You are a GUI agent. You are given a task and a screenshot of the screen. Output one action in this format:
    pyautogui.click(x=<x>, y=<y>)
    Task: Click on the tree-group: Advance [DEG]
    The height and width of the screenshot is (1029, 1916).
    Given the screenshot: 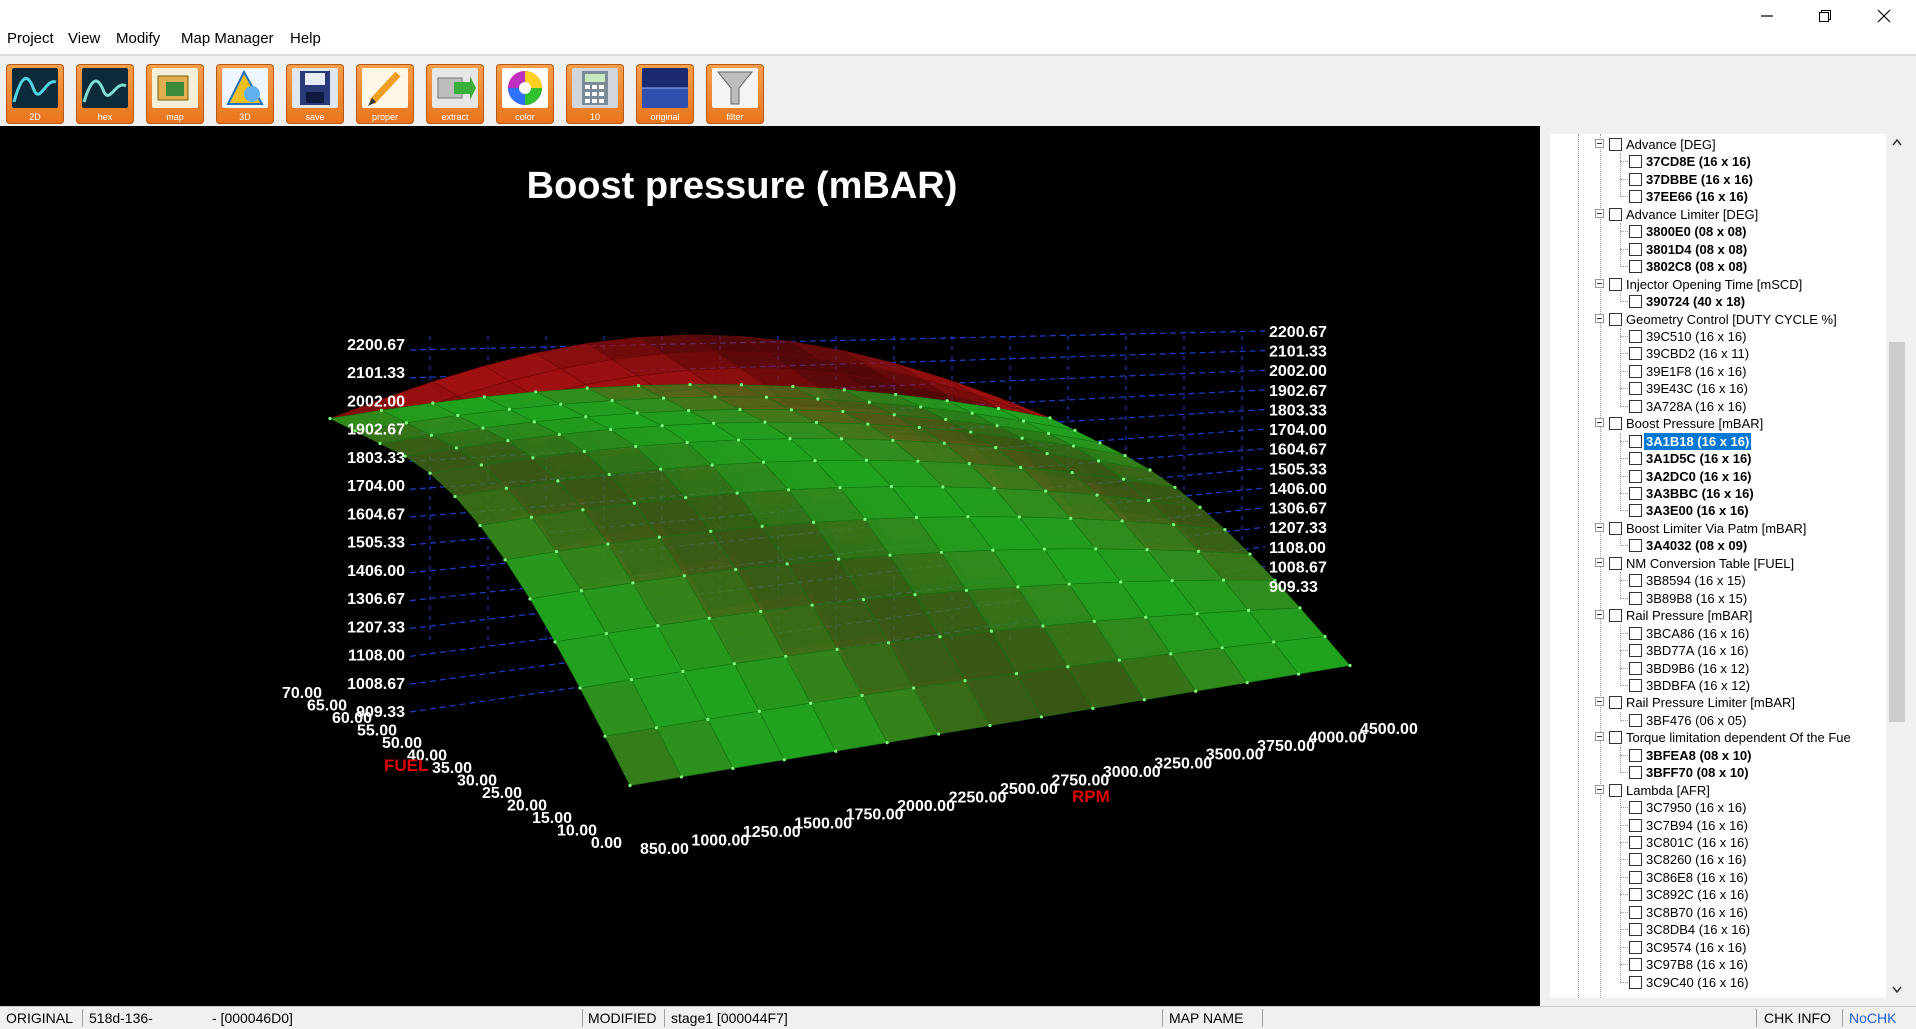 What is the action you would take?
    pyautogui.click(x=1718, y=144)
    